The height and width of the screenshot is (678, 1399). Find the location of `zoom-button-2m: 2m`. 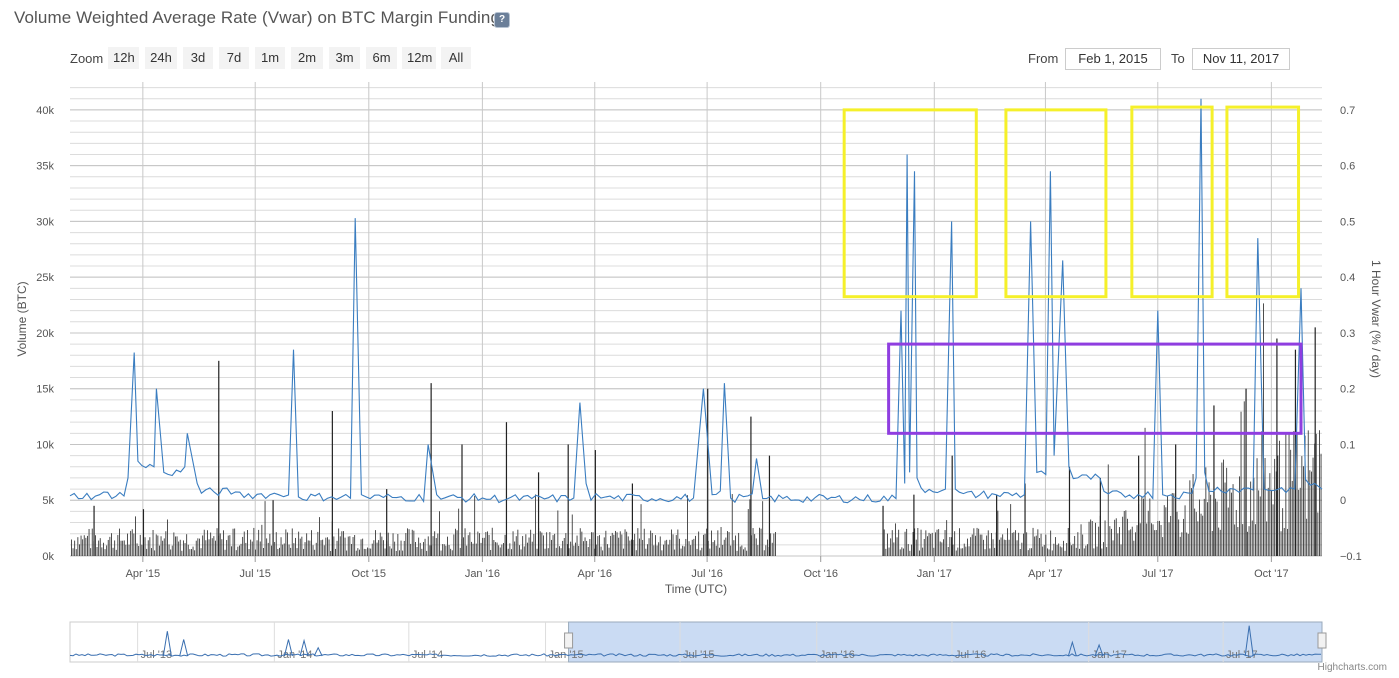

zoom-button-2m: 2m is located at coordinates (307, 58).